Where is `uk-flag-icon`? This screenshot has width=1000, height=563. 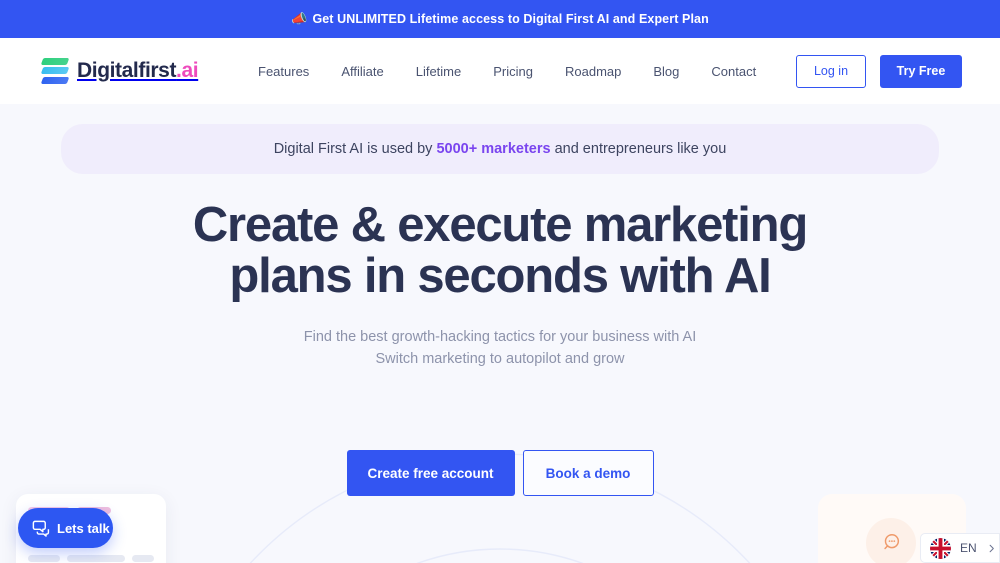 uk-flag-icon is located at coordinates (940, 548).